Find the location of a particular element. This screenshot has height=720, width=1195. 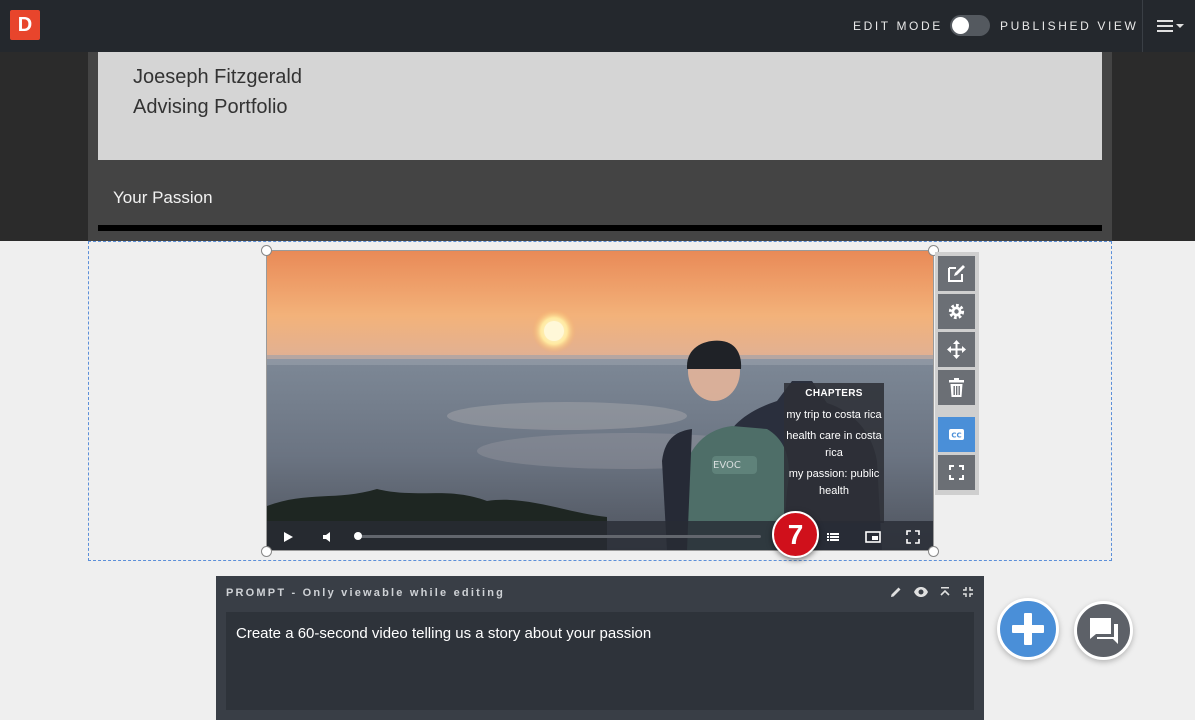

eye-icon is located at coordinates (921, 592).